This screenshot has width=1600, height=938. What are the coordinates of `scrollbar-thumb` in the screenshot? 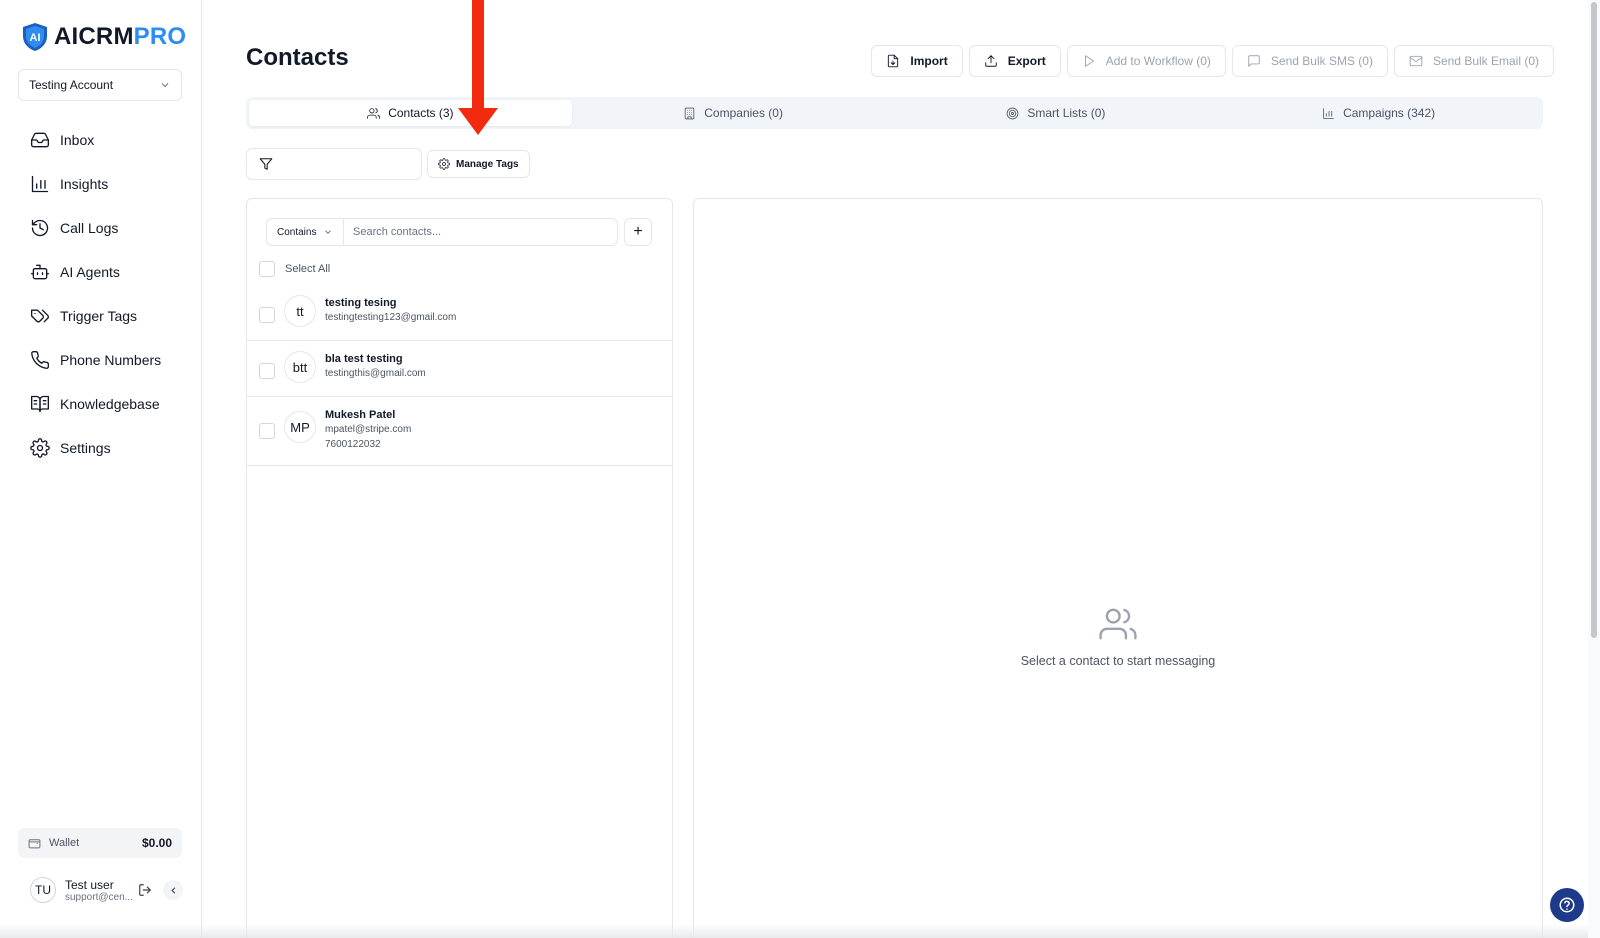 It's located at (1594, 320).